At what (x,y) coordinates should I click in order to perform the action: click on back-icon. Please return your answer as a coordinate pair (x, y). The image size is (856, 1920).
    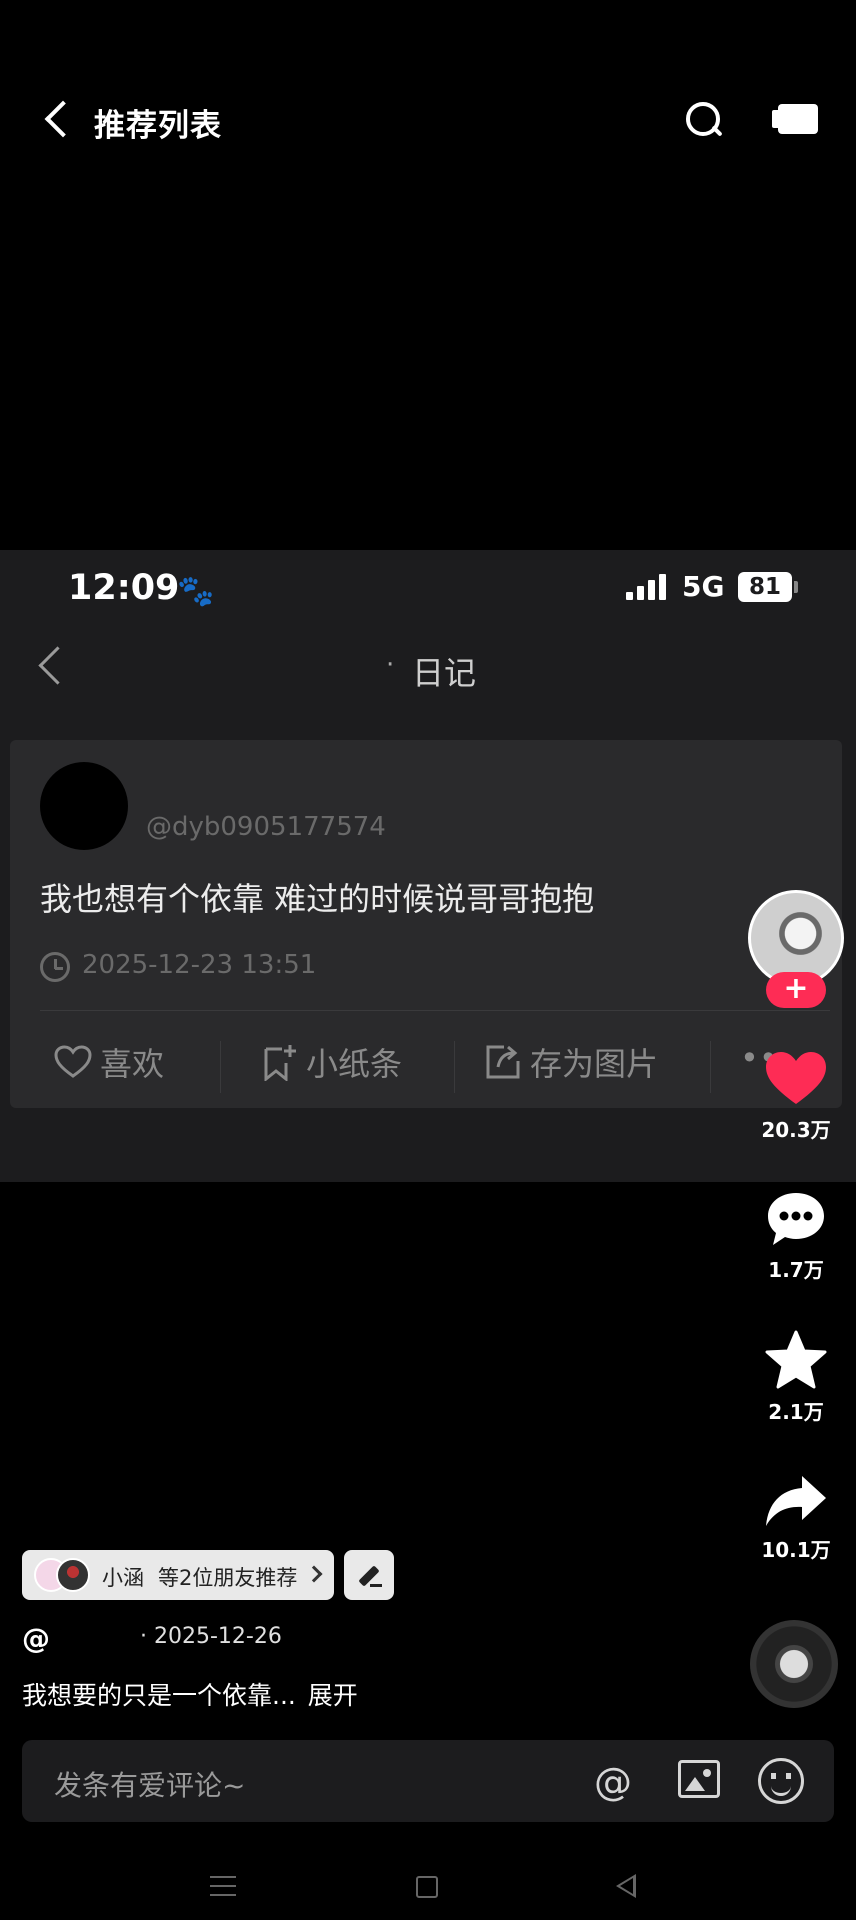
    Looking at the image, I should click on (58, 120).